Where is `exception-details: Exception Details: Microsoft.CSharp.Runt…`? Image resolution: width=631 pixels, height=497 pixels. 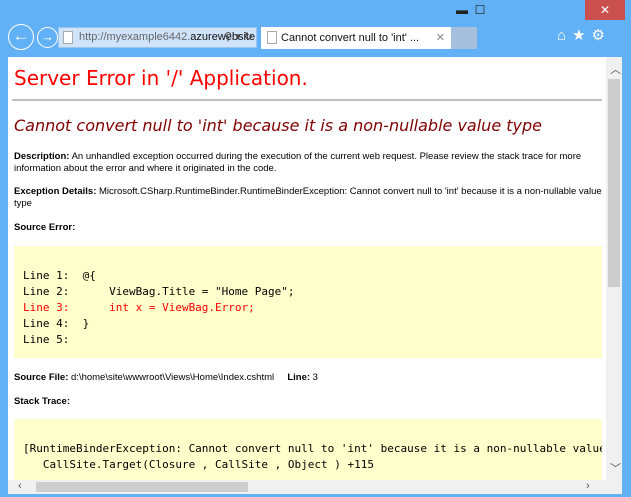
exception-details: Exception Details: Microsoft.CSharp.Runt… is located at coordinates (308, 197).